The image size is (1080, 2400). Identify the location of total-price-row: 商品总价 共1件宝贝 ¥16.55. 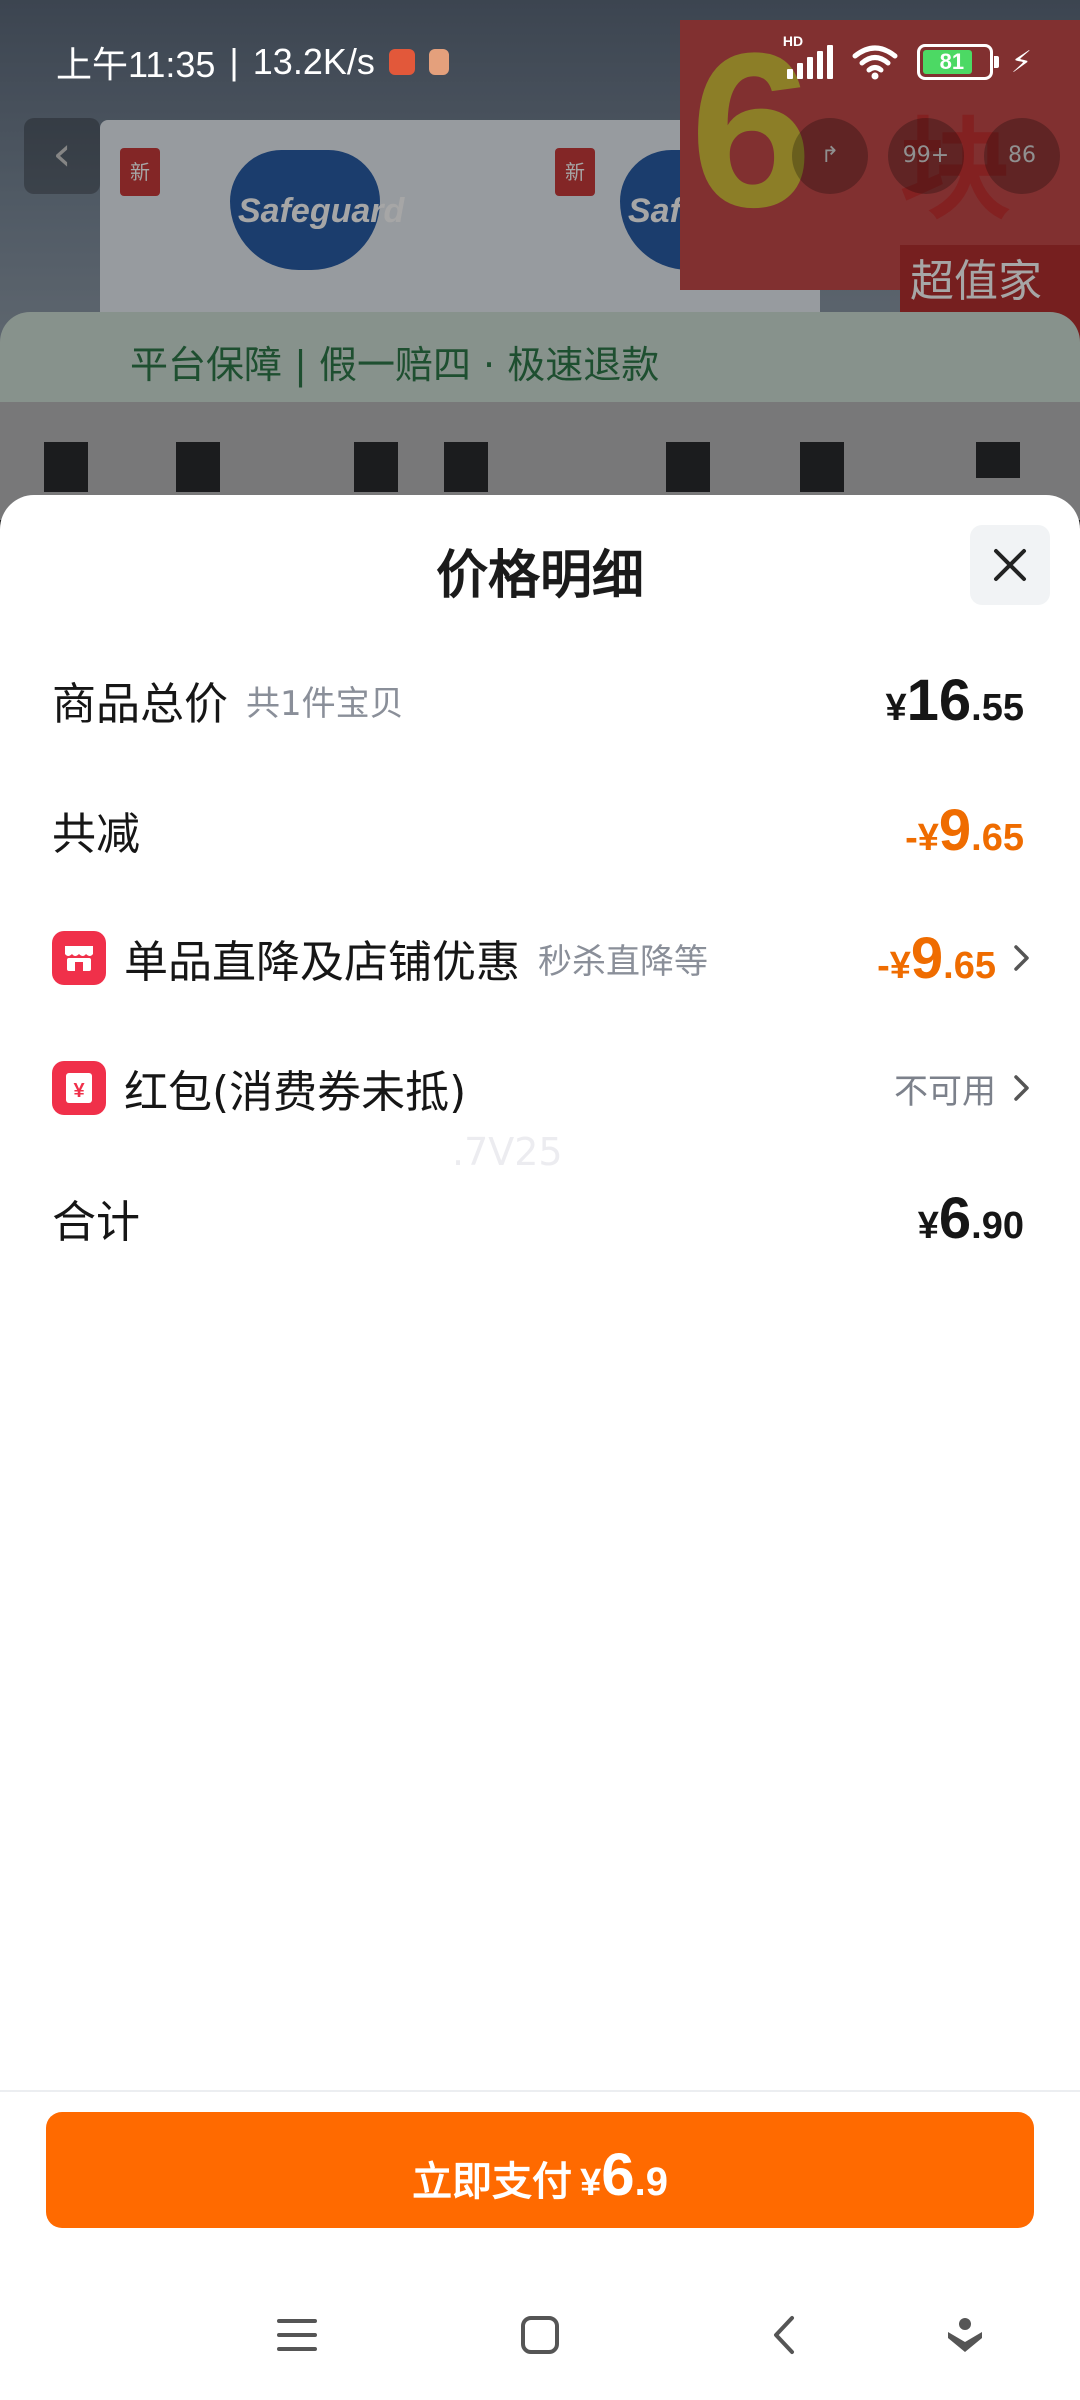
(538, 700).